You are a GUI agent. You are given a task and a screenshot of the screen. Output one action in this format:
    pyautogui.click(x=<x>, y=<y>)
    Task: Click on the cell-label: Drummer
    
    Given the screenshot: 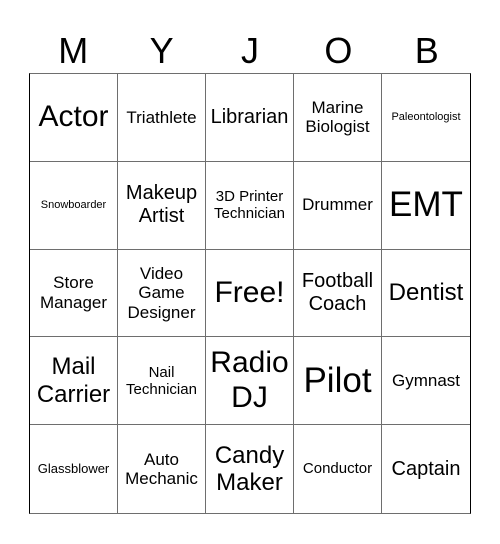 What is the action you would take?
    pyautogui.click(x=337, y=205)
    